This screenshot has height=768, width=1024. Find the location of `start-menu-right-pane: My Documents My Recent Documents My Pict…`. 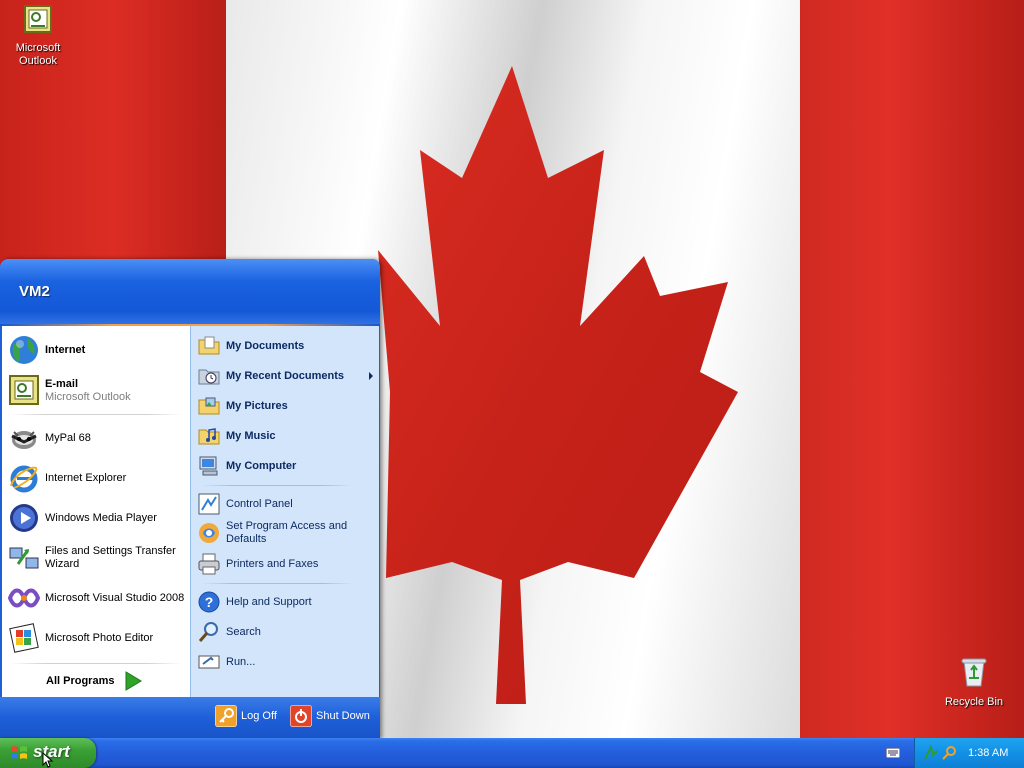

start-menu-right-pane: My Documents My Recent Documents My Pict… is located at coordinates (284, 511).